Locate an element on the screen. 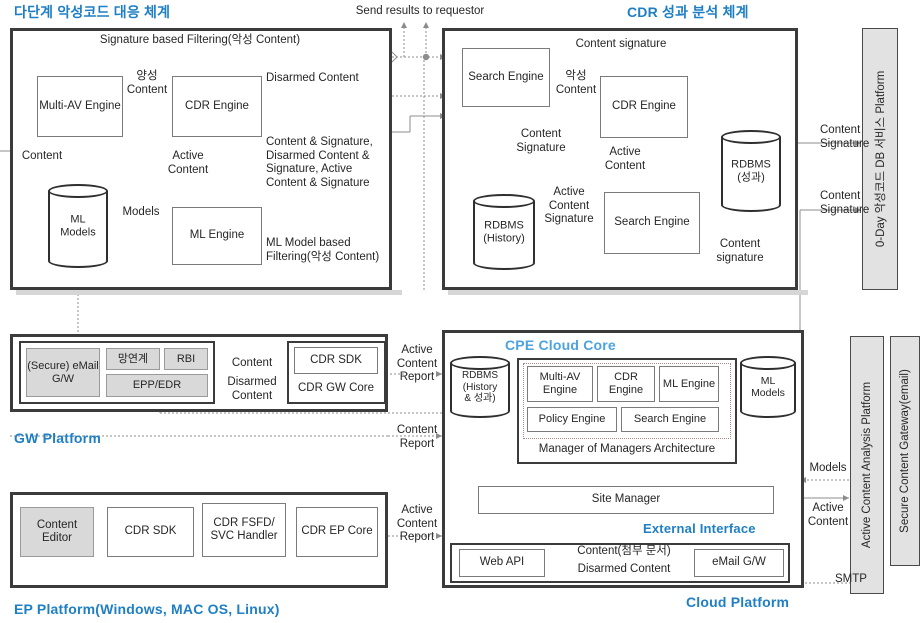  box-cdr-sdk-ep: CDR SDK is located at coordinates (150, 532).